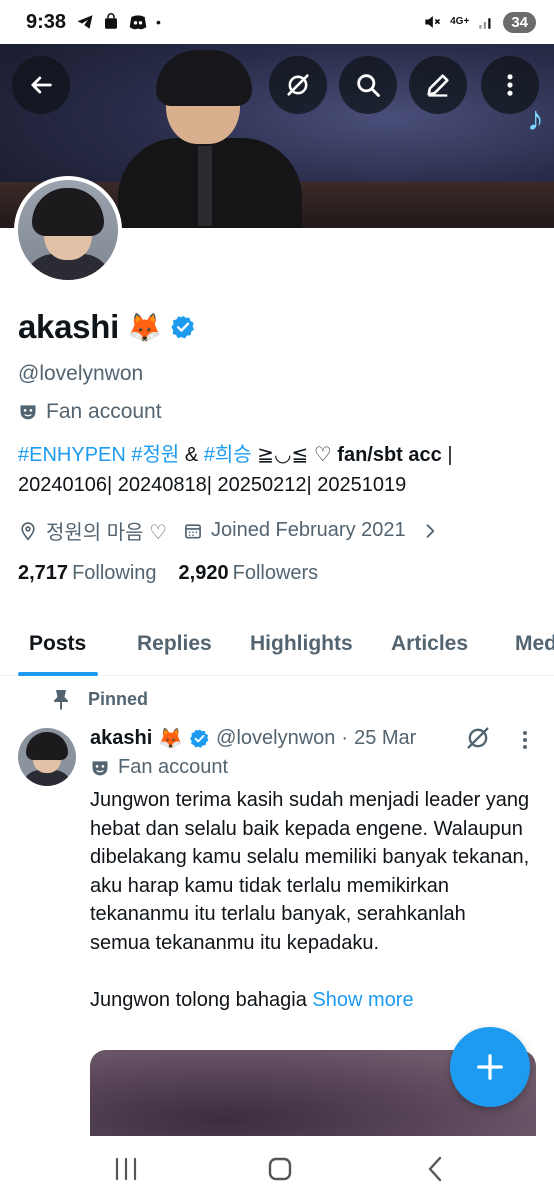 This screenshot has width=554, height=1200. What do you see at coordinates (485, 23) in the screenshot?
I see `signal-icon` at bounding box center [485, 23].